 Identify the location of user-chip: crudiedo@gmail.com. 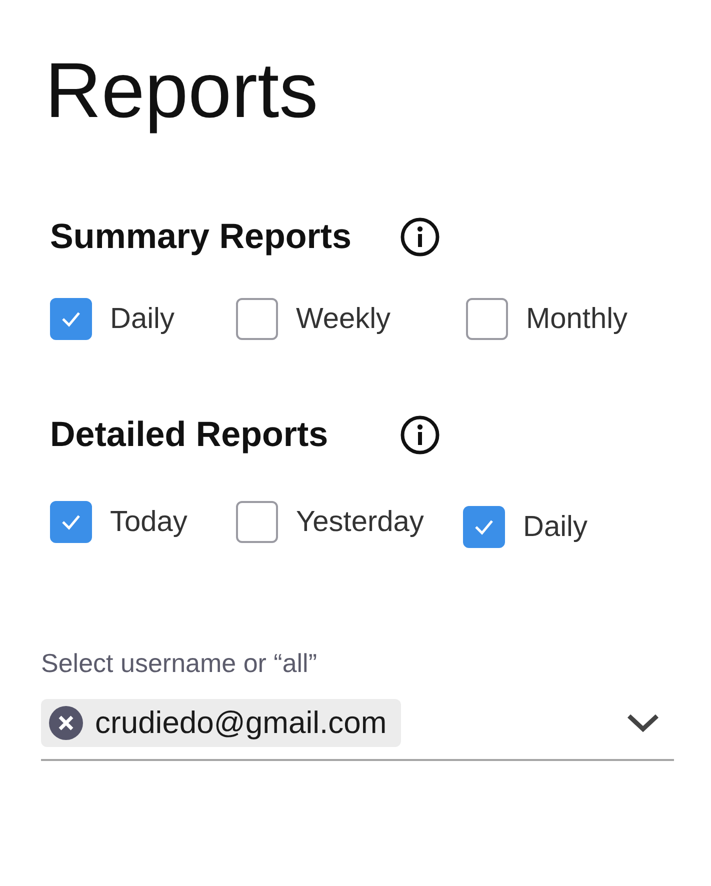
(221, 723).